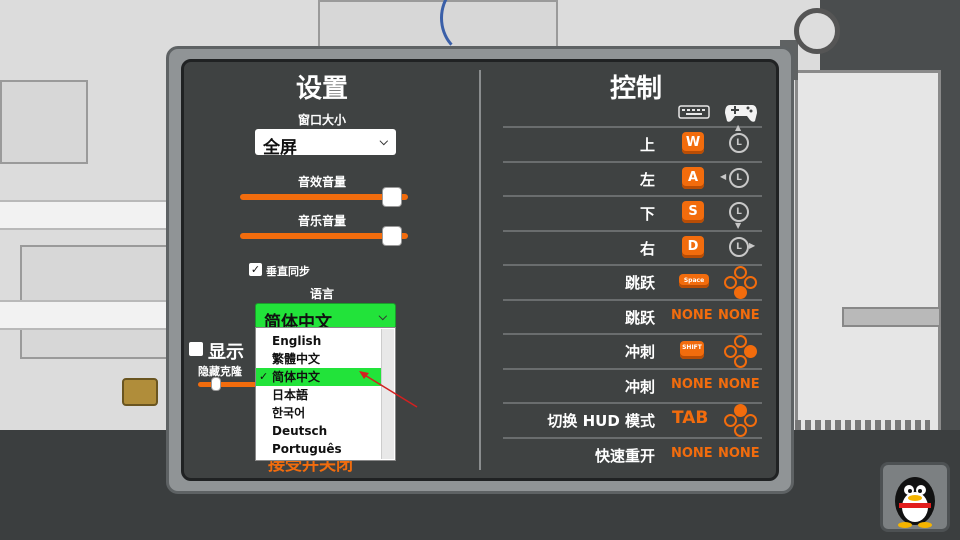 The height and width of the screenshot is (540, 960). What do you see at coordinates (647, 179) in the screenshot?
I see `control-action-label: 左` at bounding box center [647, 179].